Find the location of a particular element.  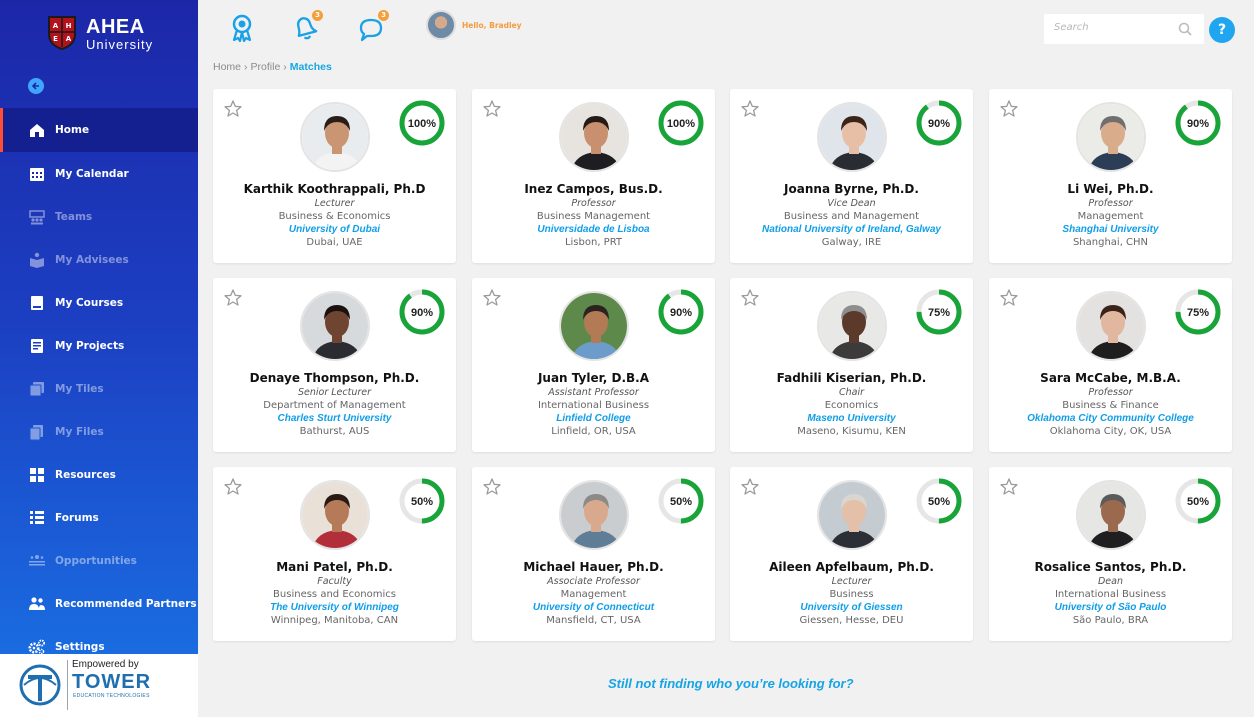

match-name: Karthik Koothrappali, Ph.D is located at coordinates (334, 189).